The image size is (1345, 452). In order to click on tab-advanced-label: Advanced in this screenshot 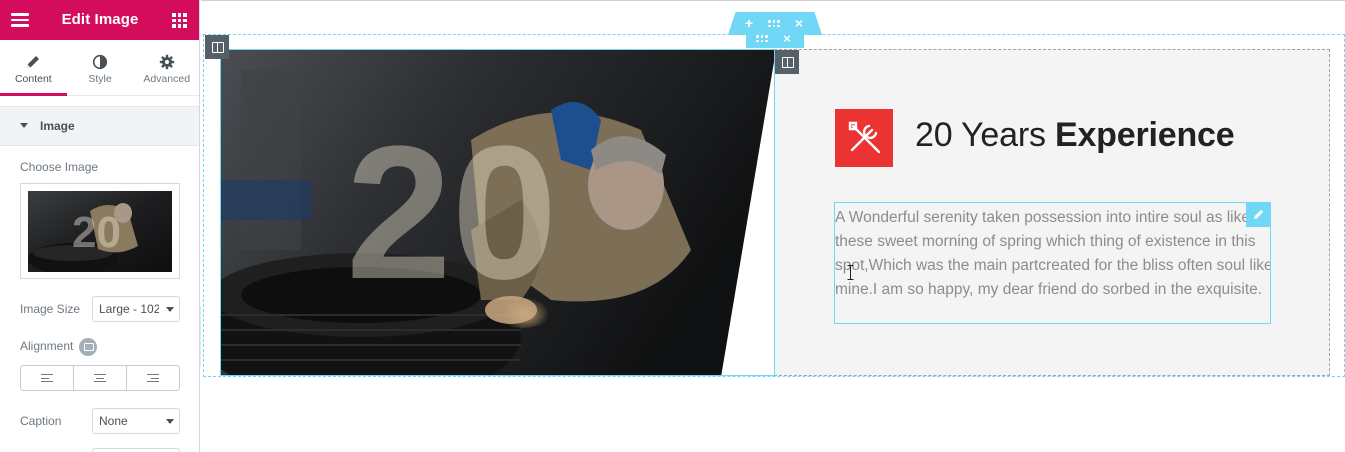, I will do `click(167, 79)`.